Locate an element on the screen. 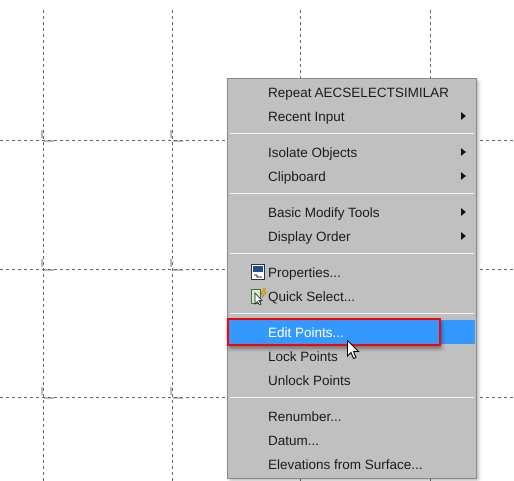 The width and height of the screenshot is (514, 481). menu-item: Repeat AECSELECTSIMILAR is located at coordinates (352, 92).